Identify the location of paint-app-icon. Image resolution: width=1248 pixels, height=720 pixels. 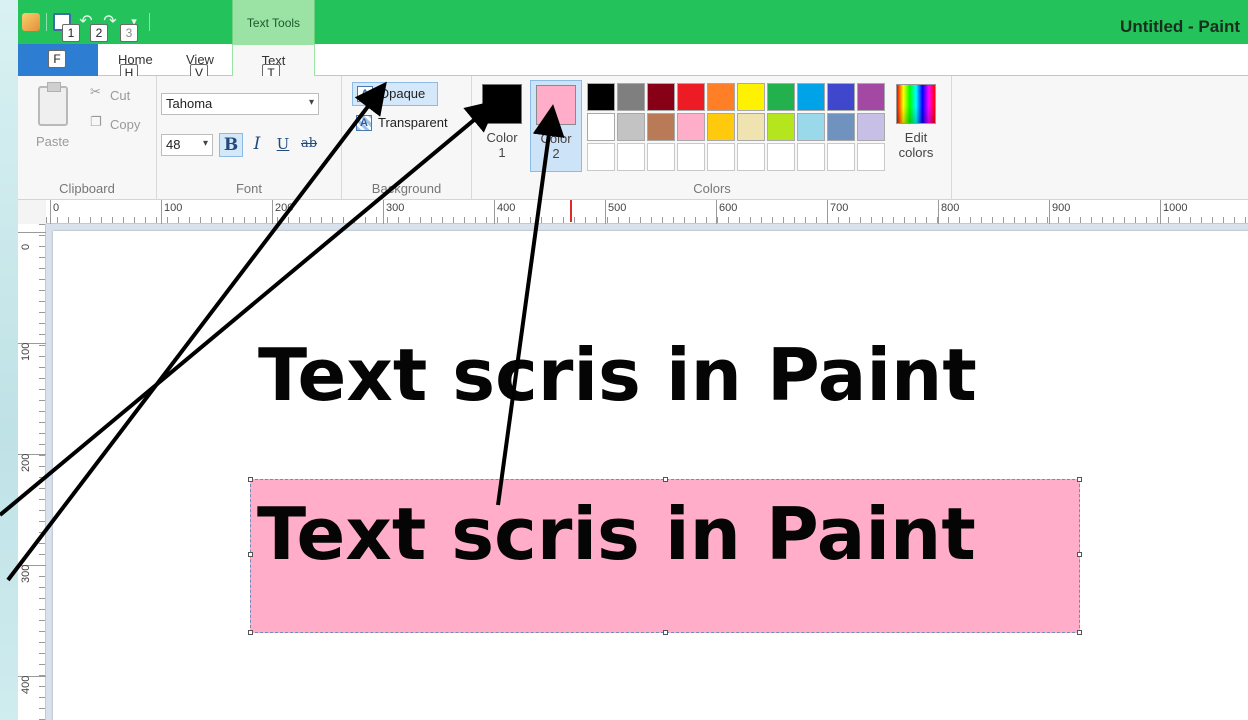
(31, 22).